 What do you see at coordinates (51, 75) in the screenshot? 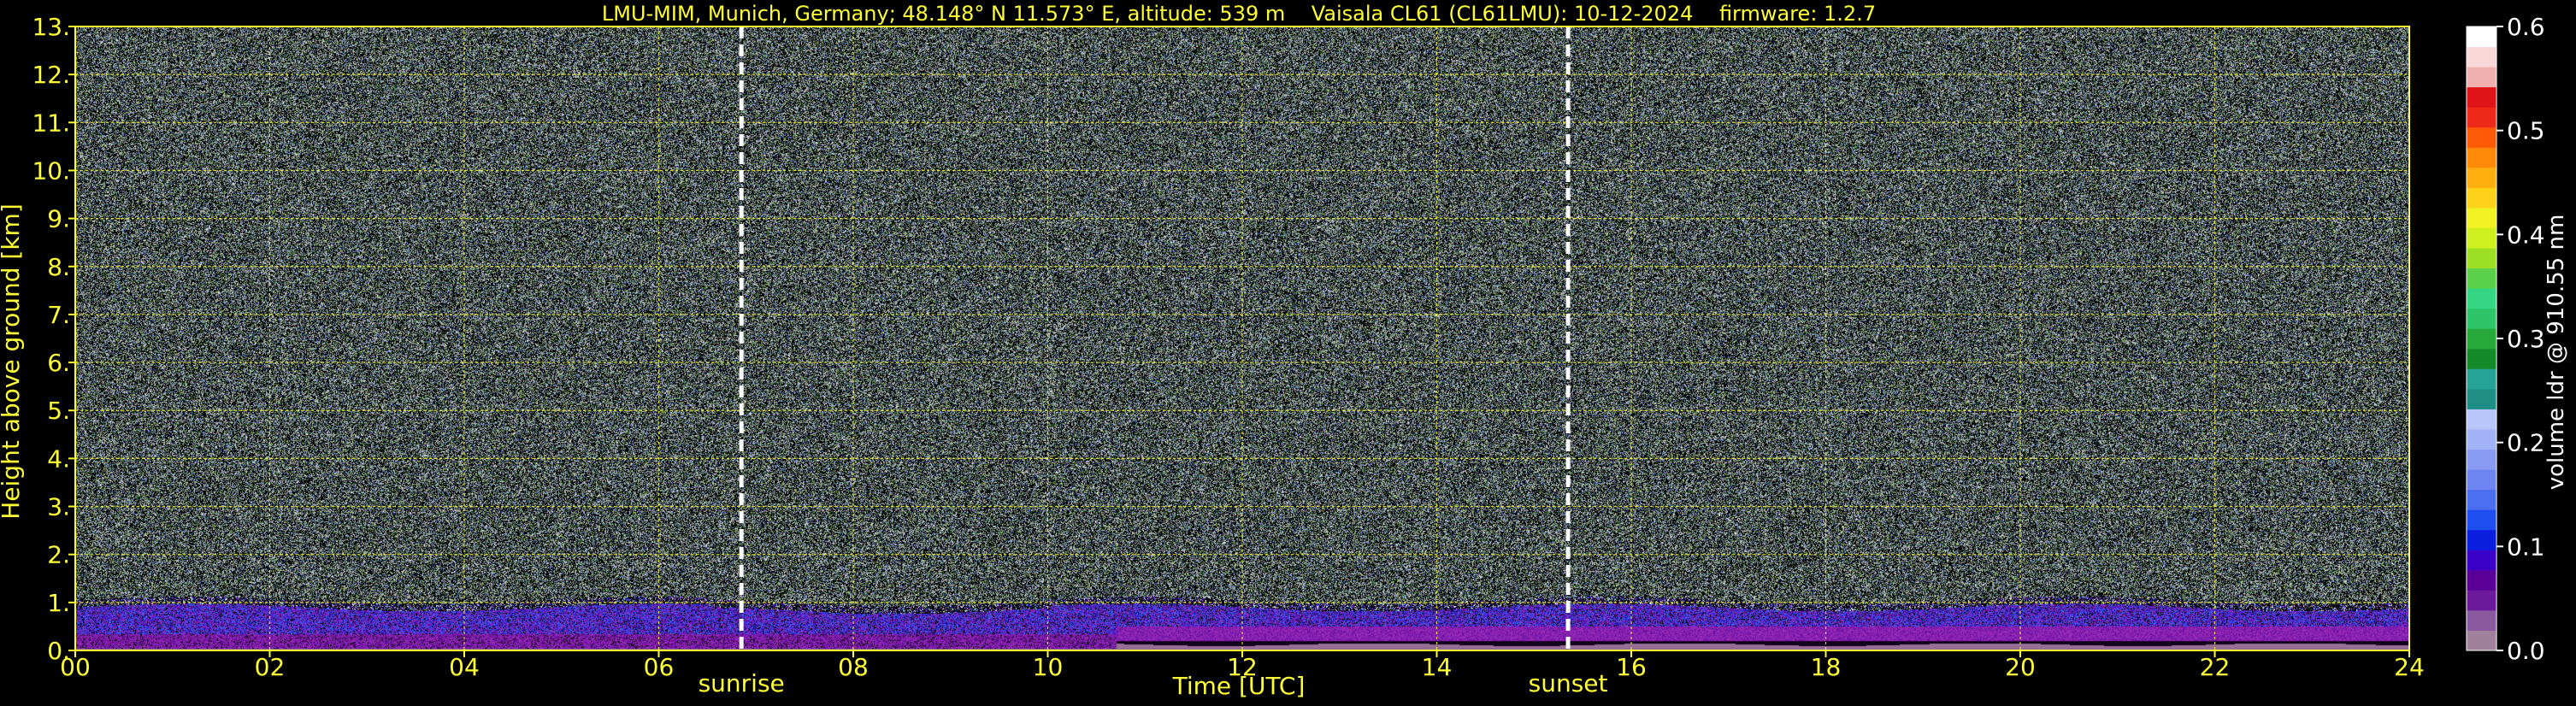
I see `y-tick-label: 12.` at bounding box center [51, 75].